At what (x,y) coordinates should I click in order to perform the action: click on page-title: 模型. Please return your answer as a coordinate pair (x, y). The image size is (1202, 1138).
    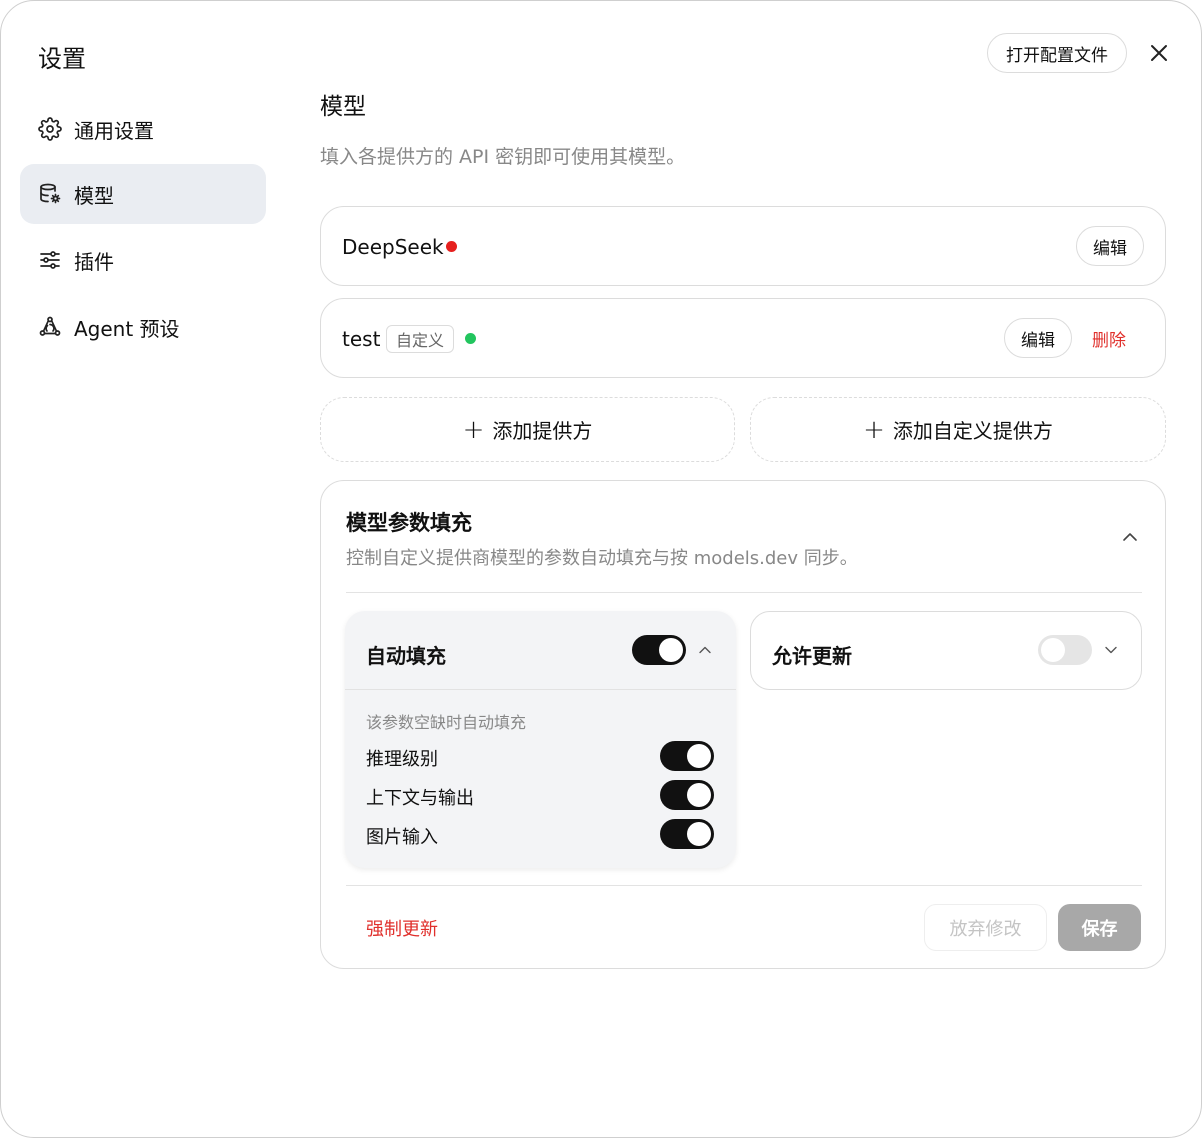
    Looking at the image, I should click on (343, 107).